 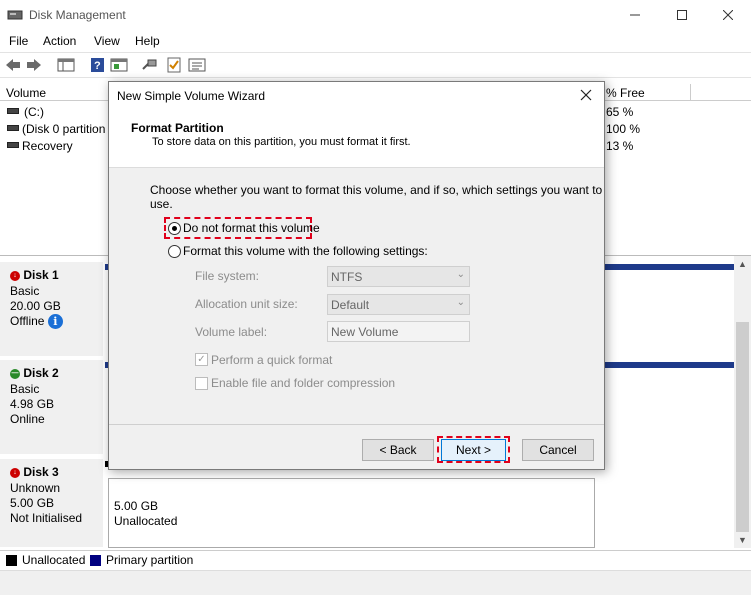 What do you see at coordinates (620, 146) in the screenshot?
I see `volume-row-free: 13 %` at bounding box center [620, 146].